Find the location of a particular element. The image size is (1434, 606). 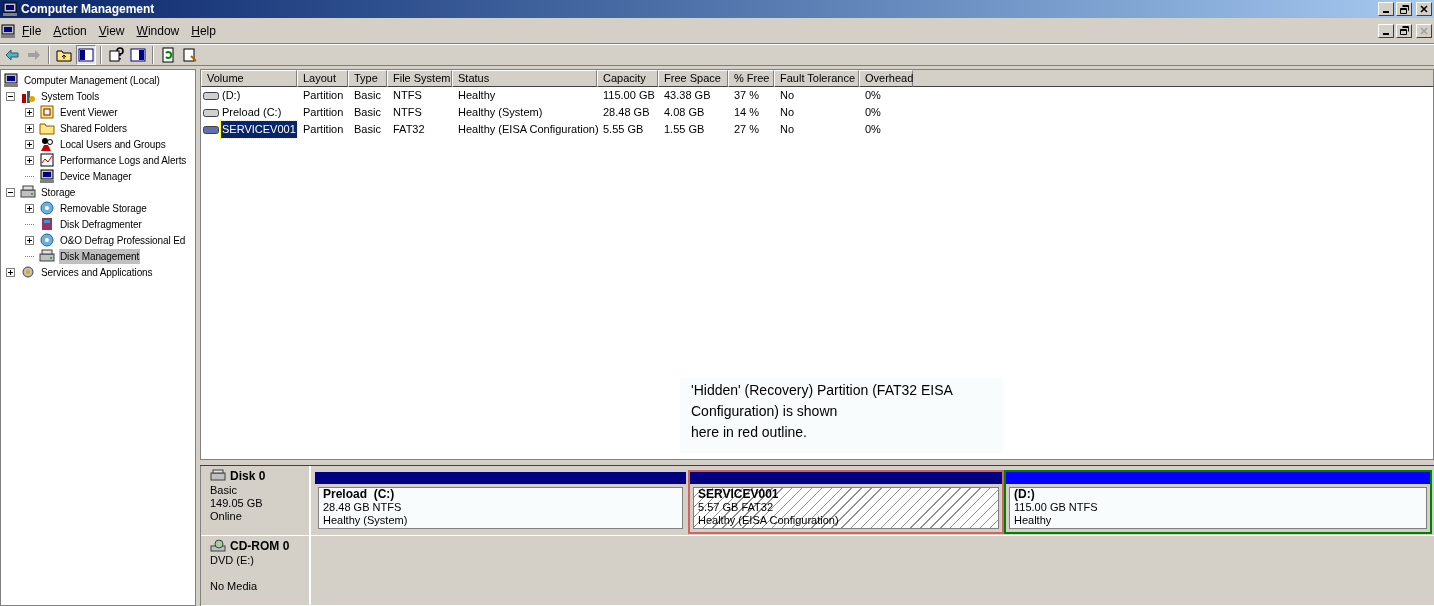

disk-name: Disk 0 is located at coordinates (248, 476).